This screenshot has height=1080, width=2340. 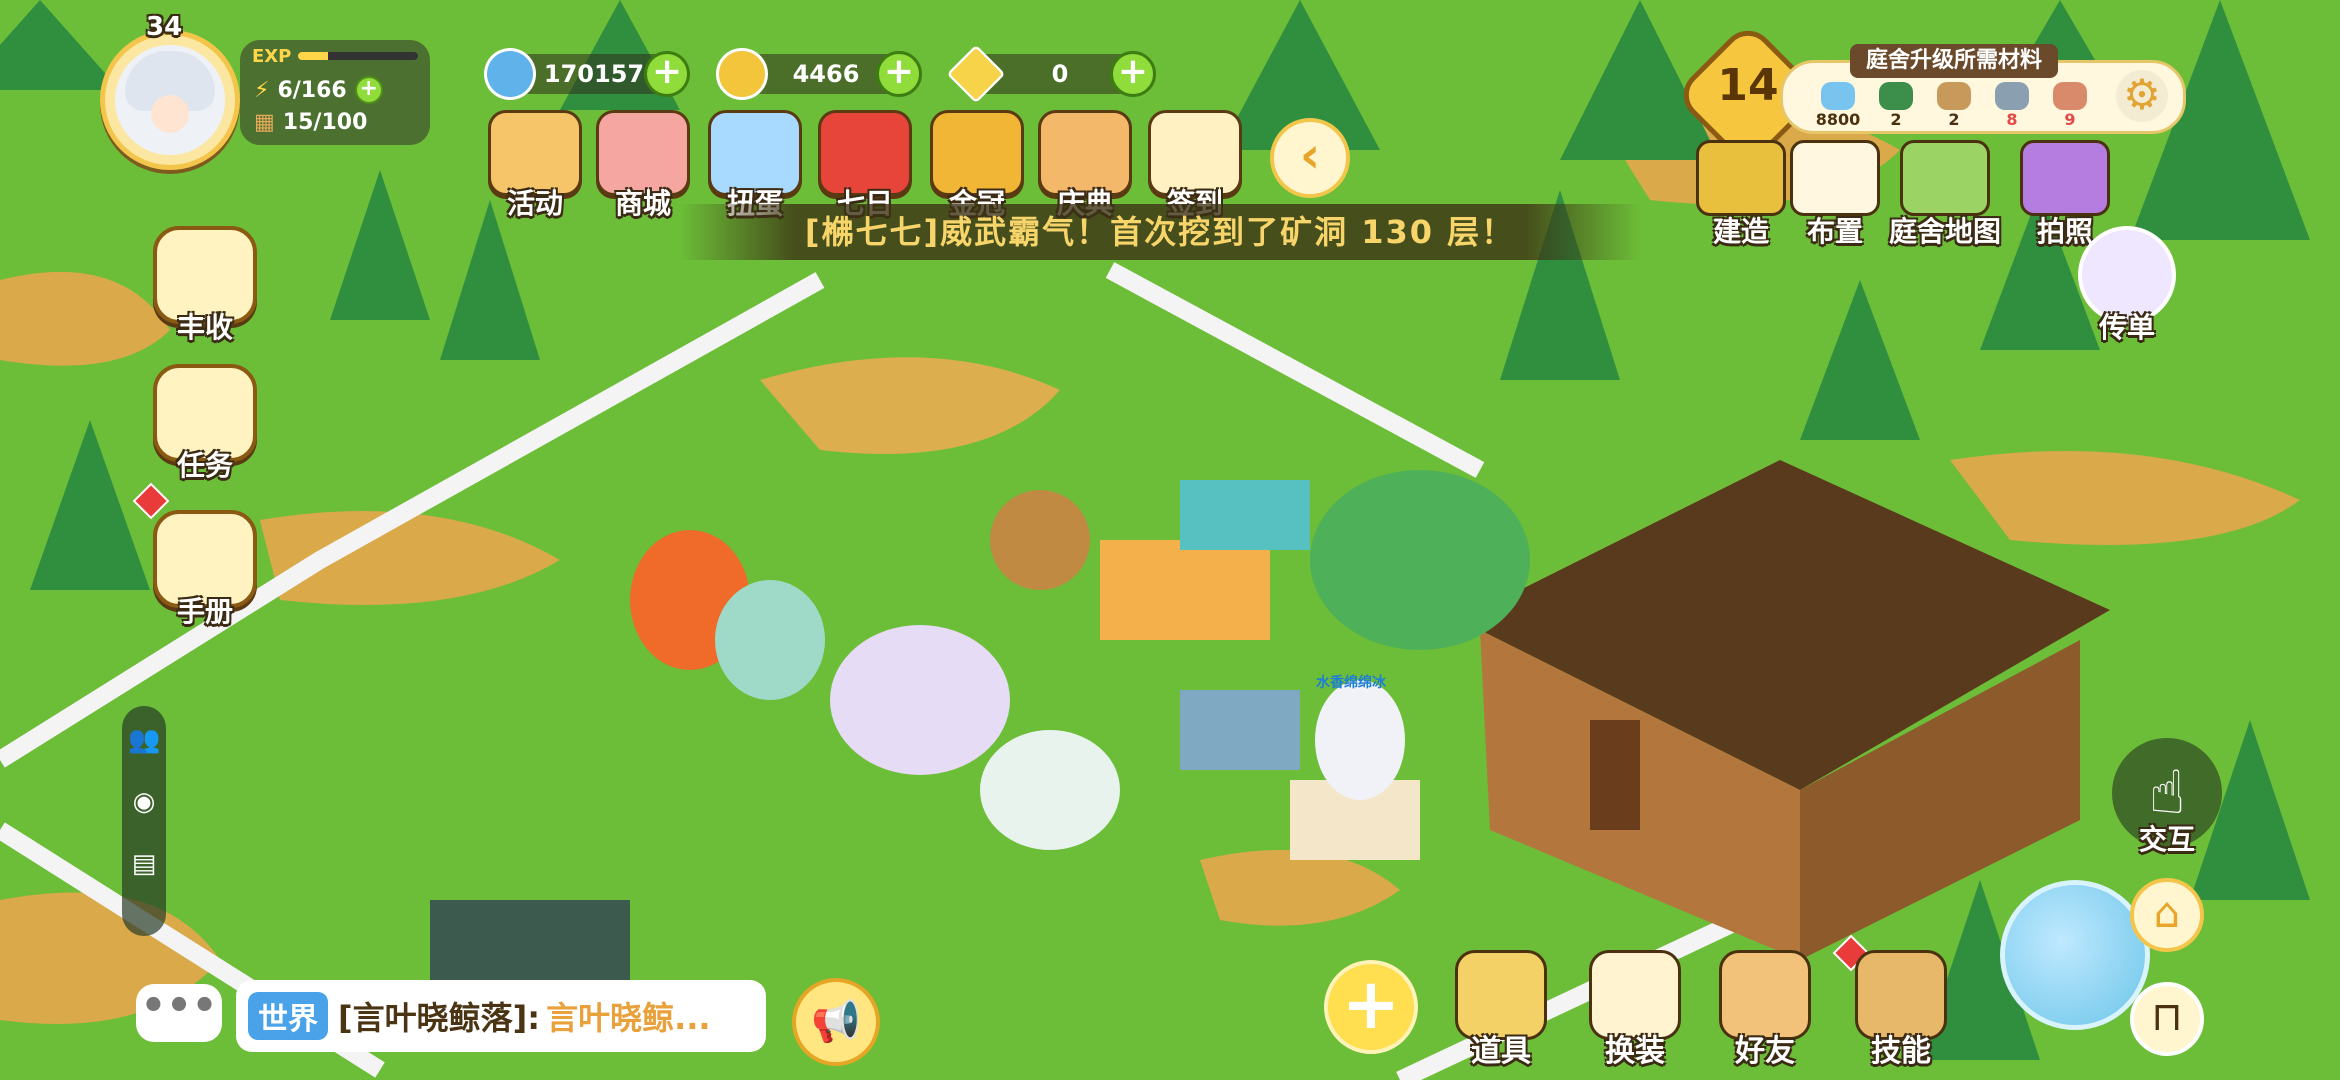 I want to click on currency-value: 0, so click(x=1060, y=74).